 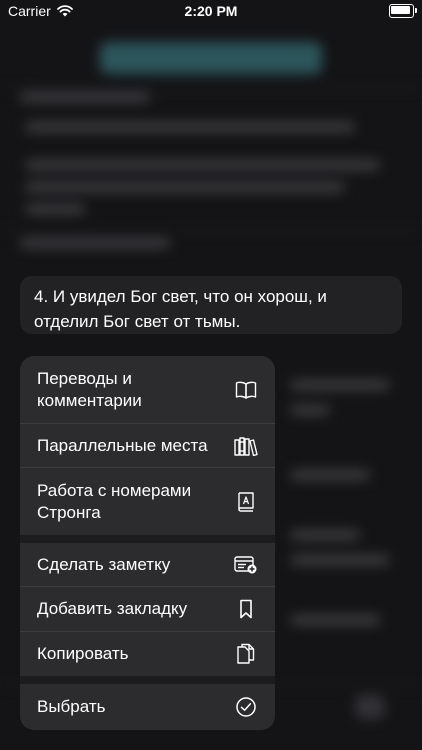 I want to click on menu-item-make-note: Сделать заметку, so click(x=147, y=564).